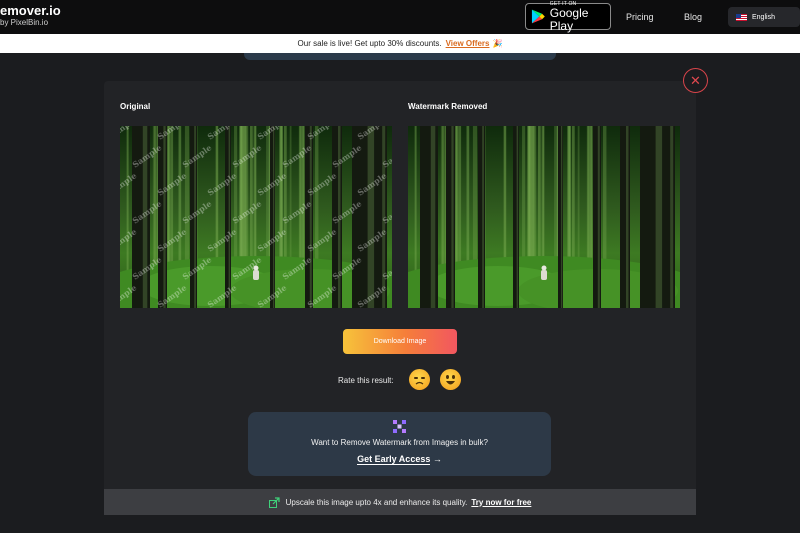 The image size is (800, 533). I want to click on get-early-access-link: Get Early Access →, so click(399, 459).